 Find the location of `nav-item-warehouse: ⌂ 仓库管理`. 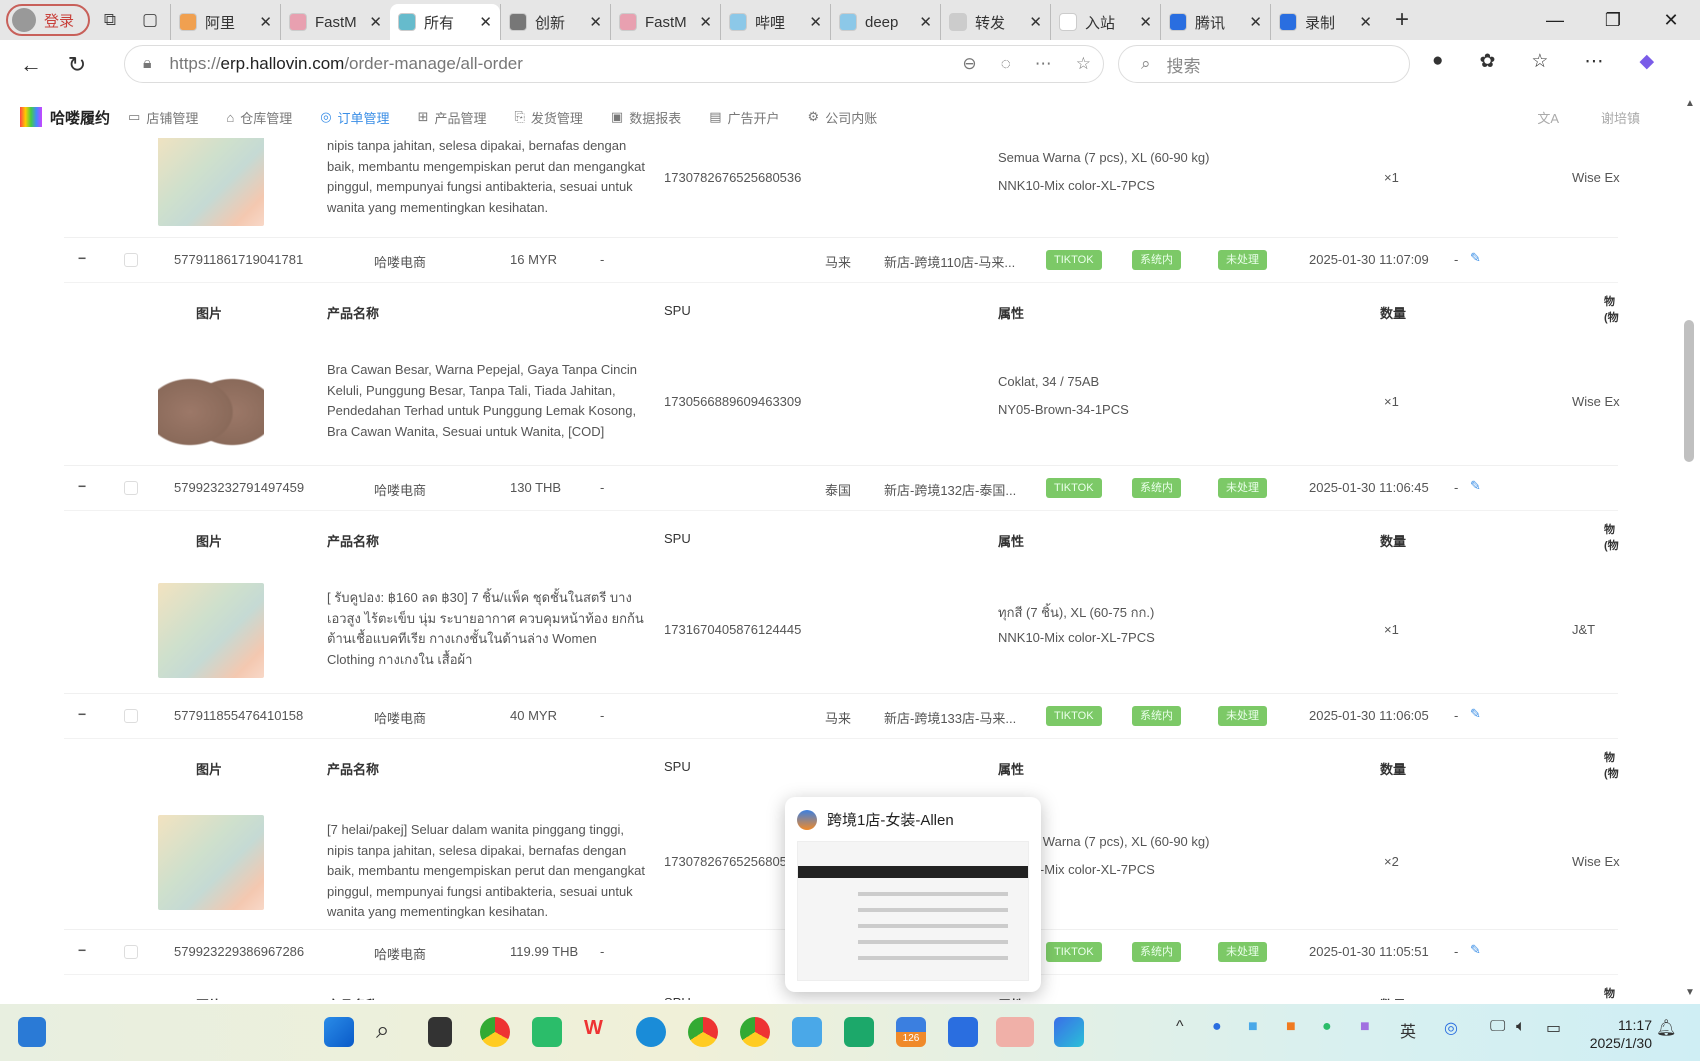

nav-item-warehouse: ⌂ 仓库管理 is located at coordinates (259, 117).